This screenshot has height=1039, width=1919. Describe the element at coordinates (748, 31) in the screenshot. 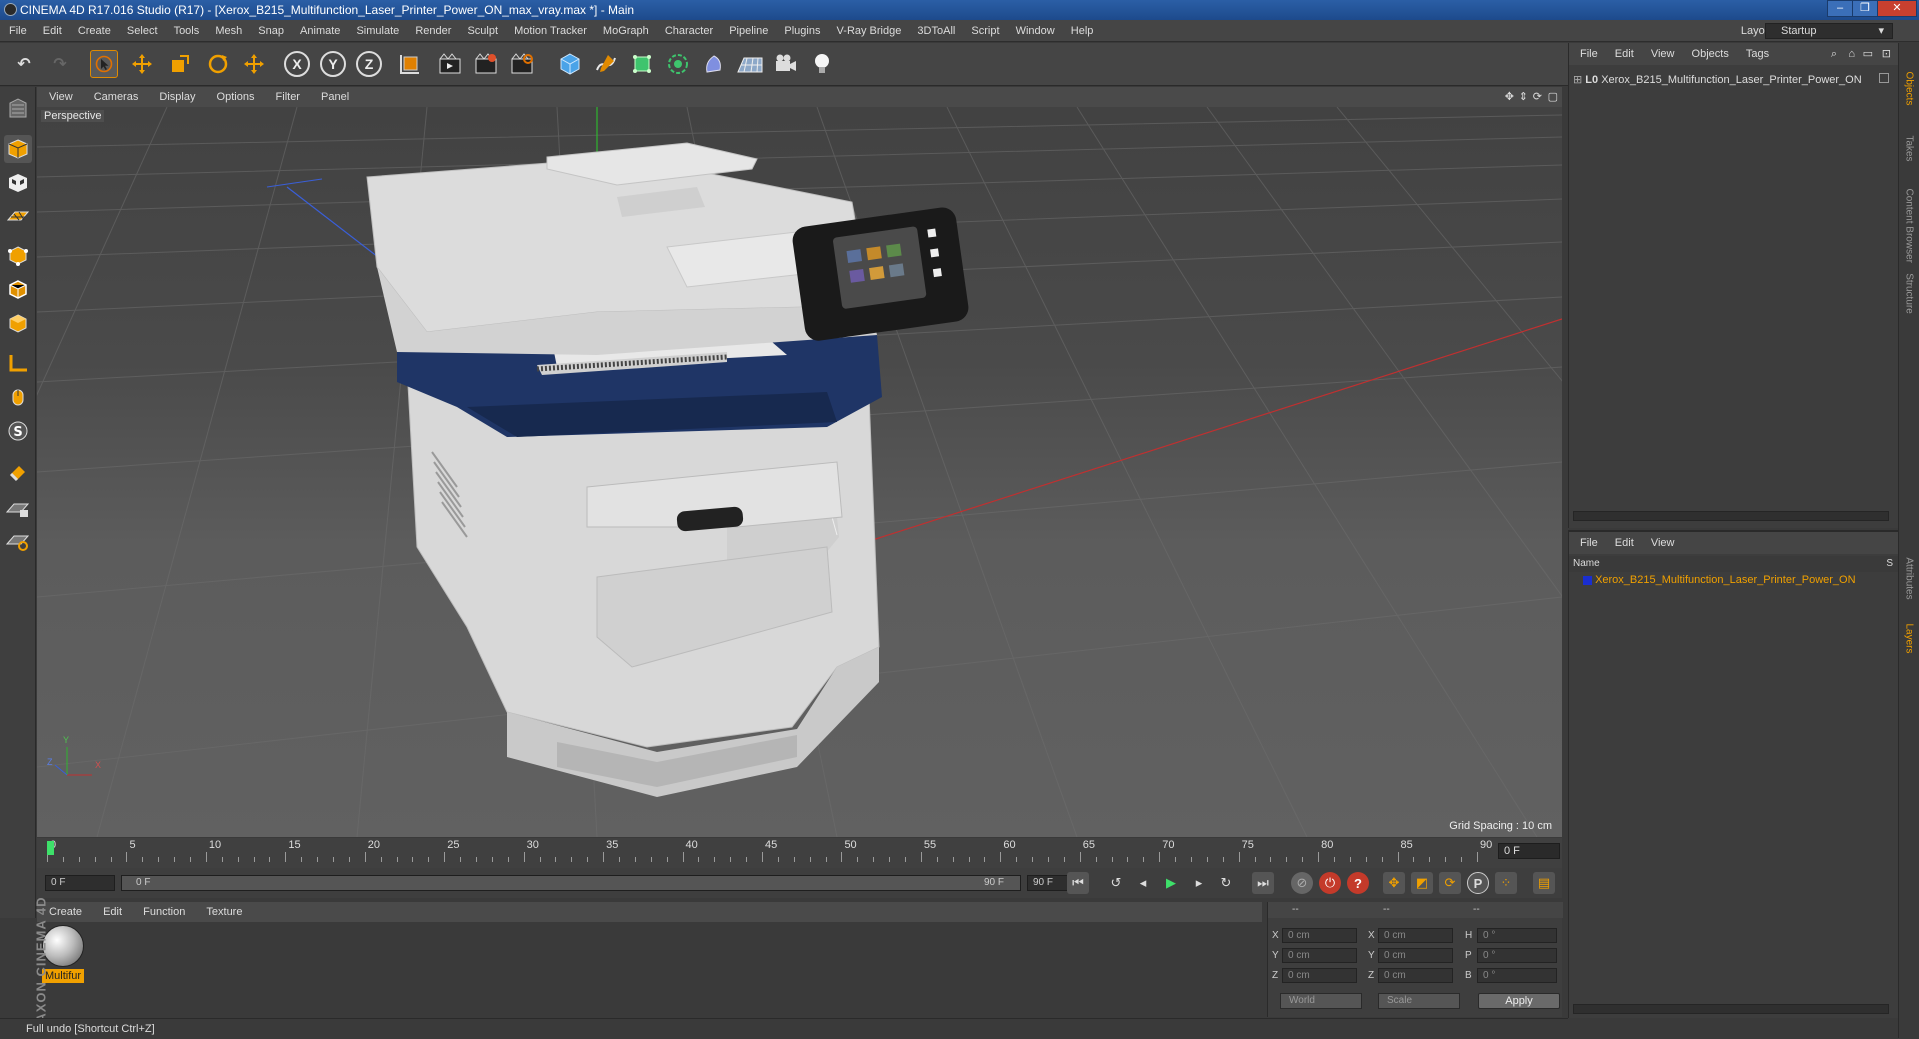

I see `menu-pipeline: Pipeline` at that location.